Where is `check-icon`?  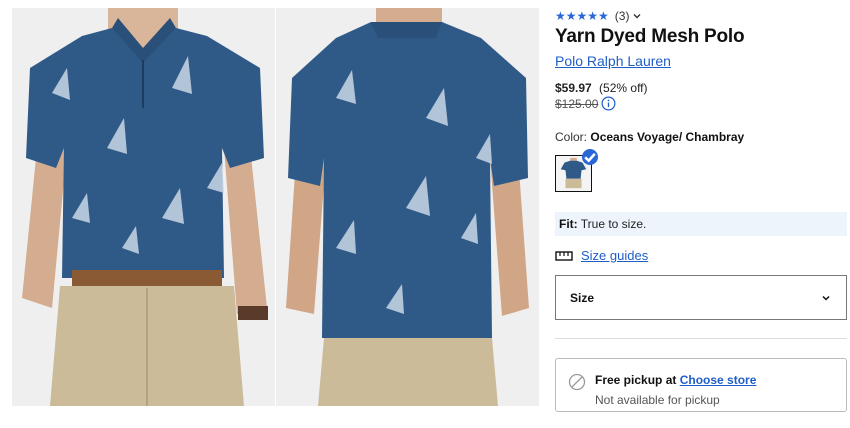
check-icon is located at coordinates (590, 157).